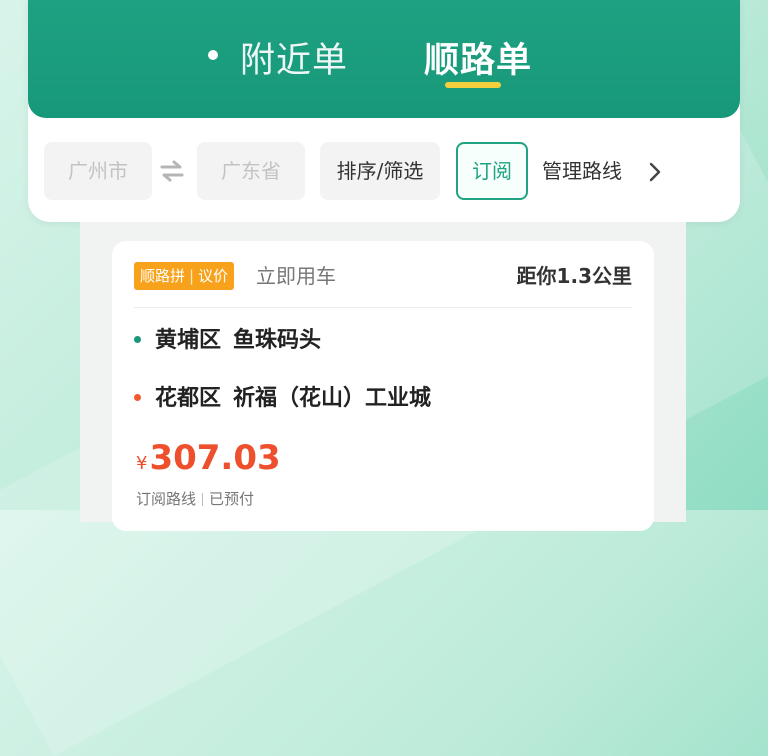 This screenshot has width=768, height=756. I want to click on order-price: ¥307.03, so click(208, 458).